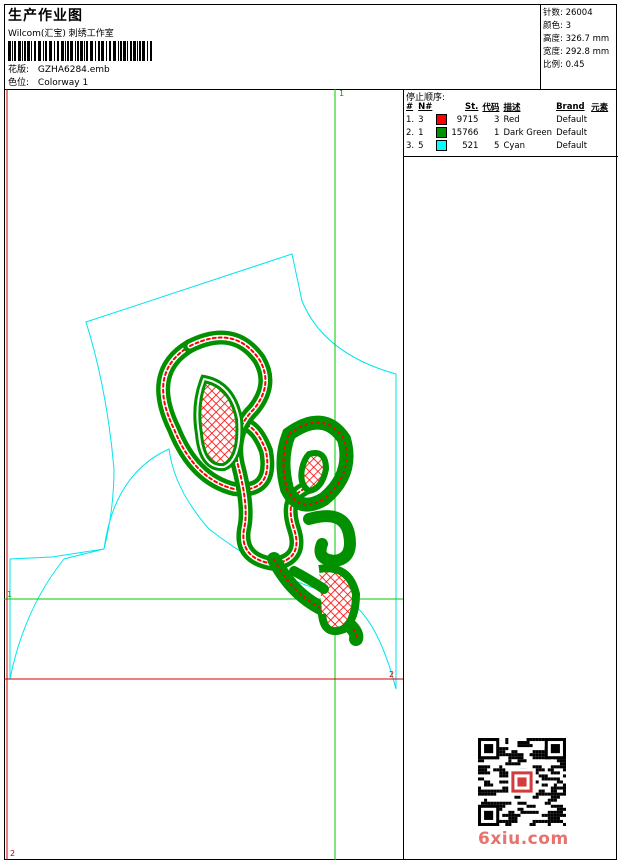  I want to click on color-row: 2. 1 15766 1 Dark Green Default, so click(507, 132).